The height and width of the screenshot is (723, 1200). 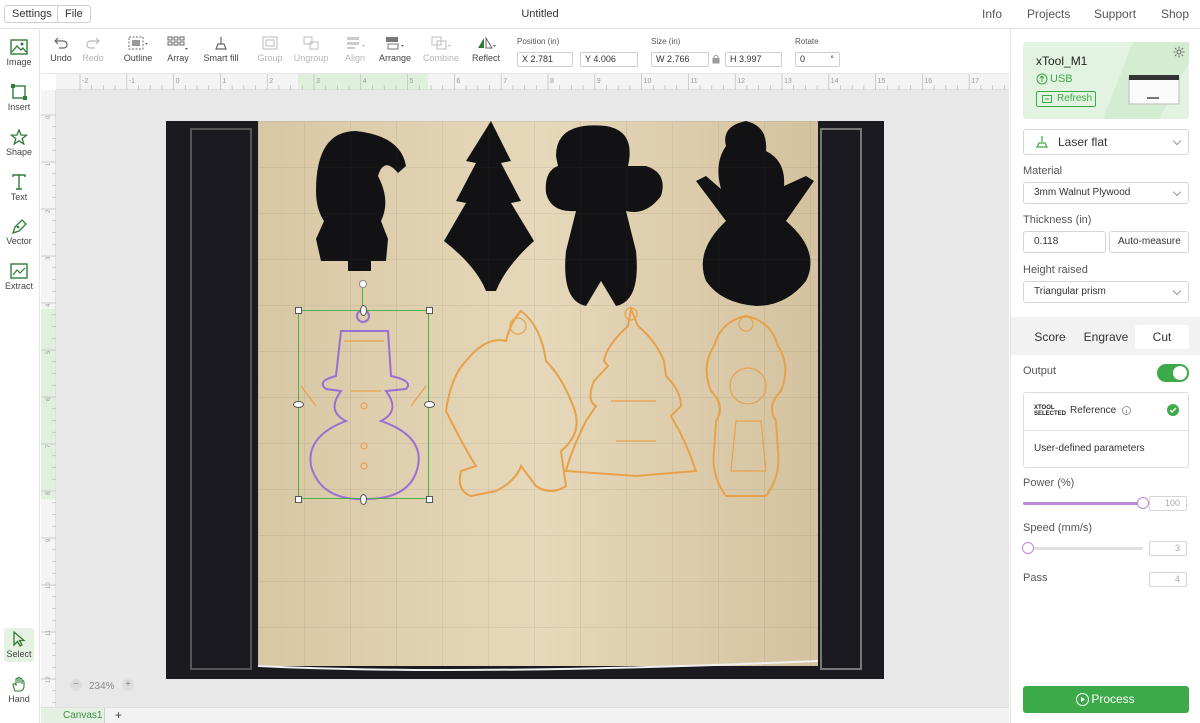 What do you see at coordinates (486, 49) in the screenshot?
I see `reflect-button: Reflect` at bounding box center [486, 49].